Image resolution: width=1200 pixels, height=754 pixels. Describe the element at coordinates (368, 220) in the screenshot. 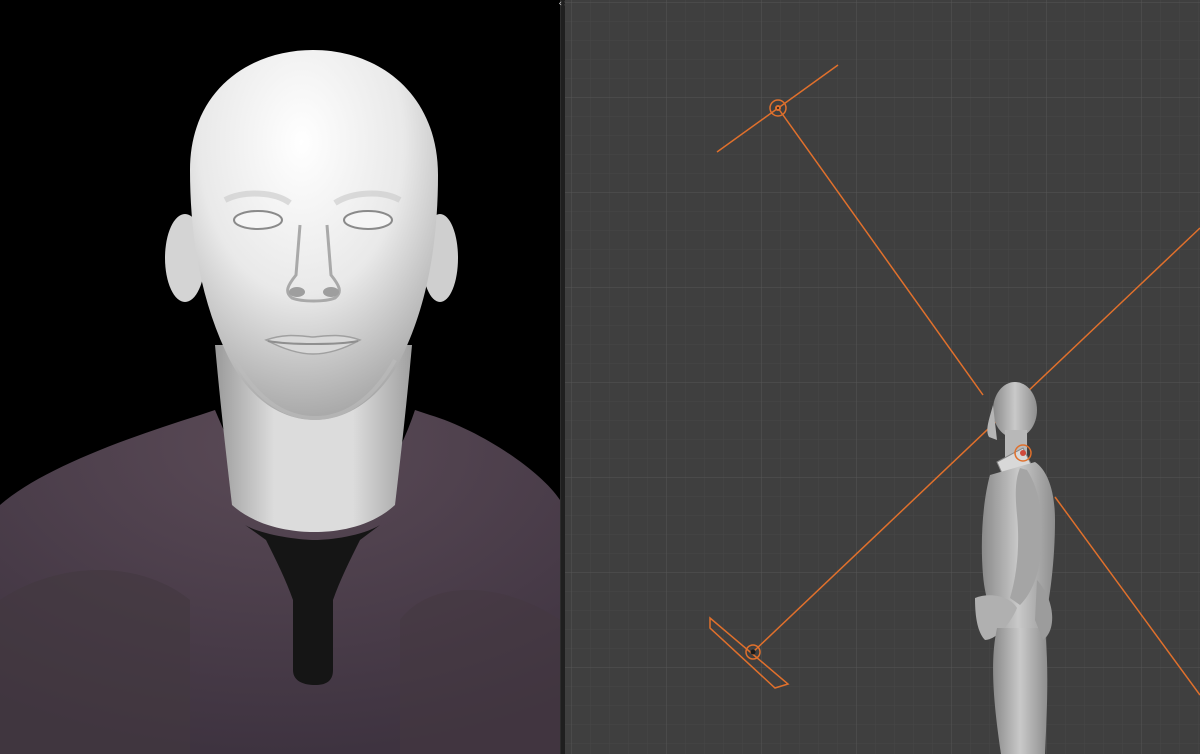

I see `right-eye` at that location.